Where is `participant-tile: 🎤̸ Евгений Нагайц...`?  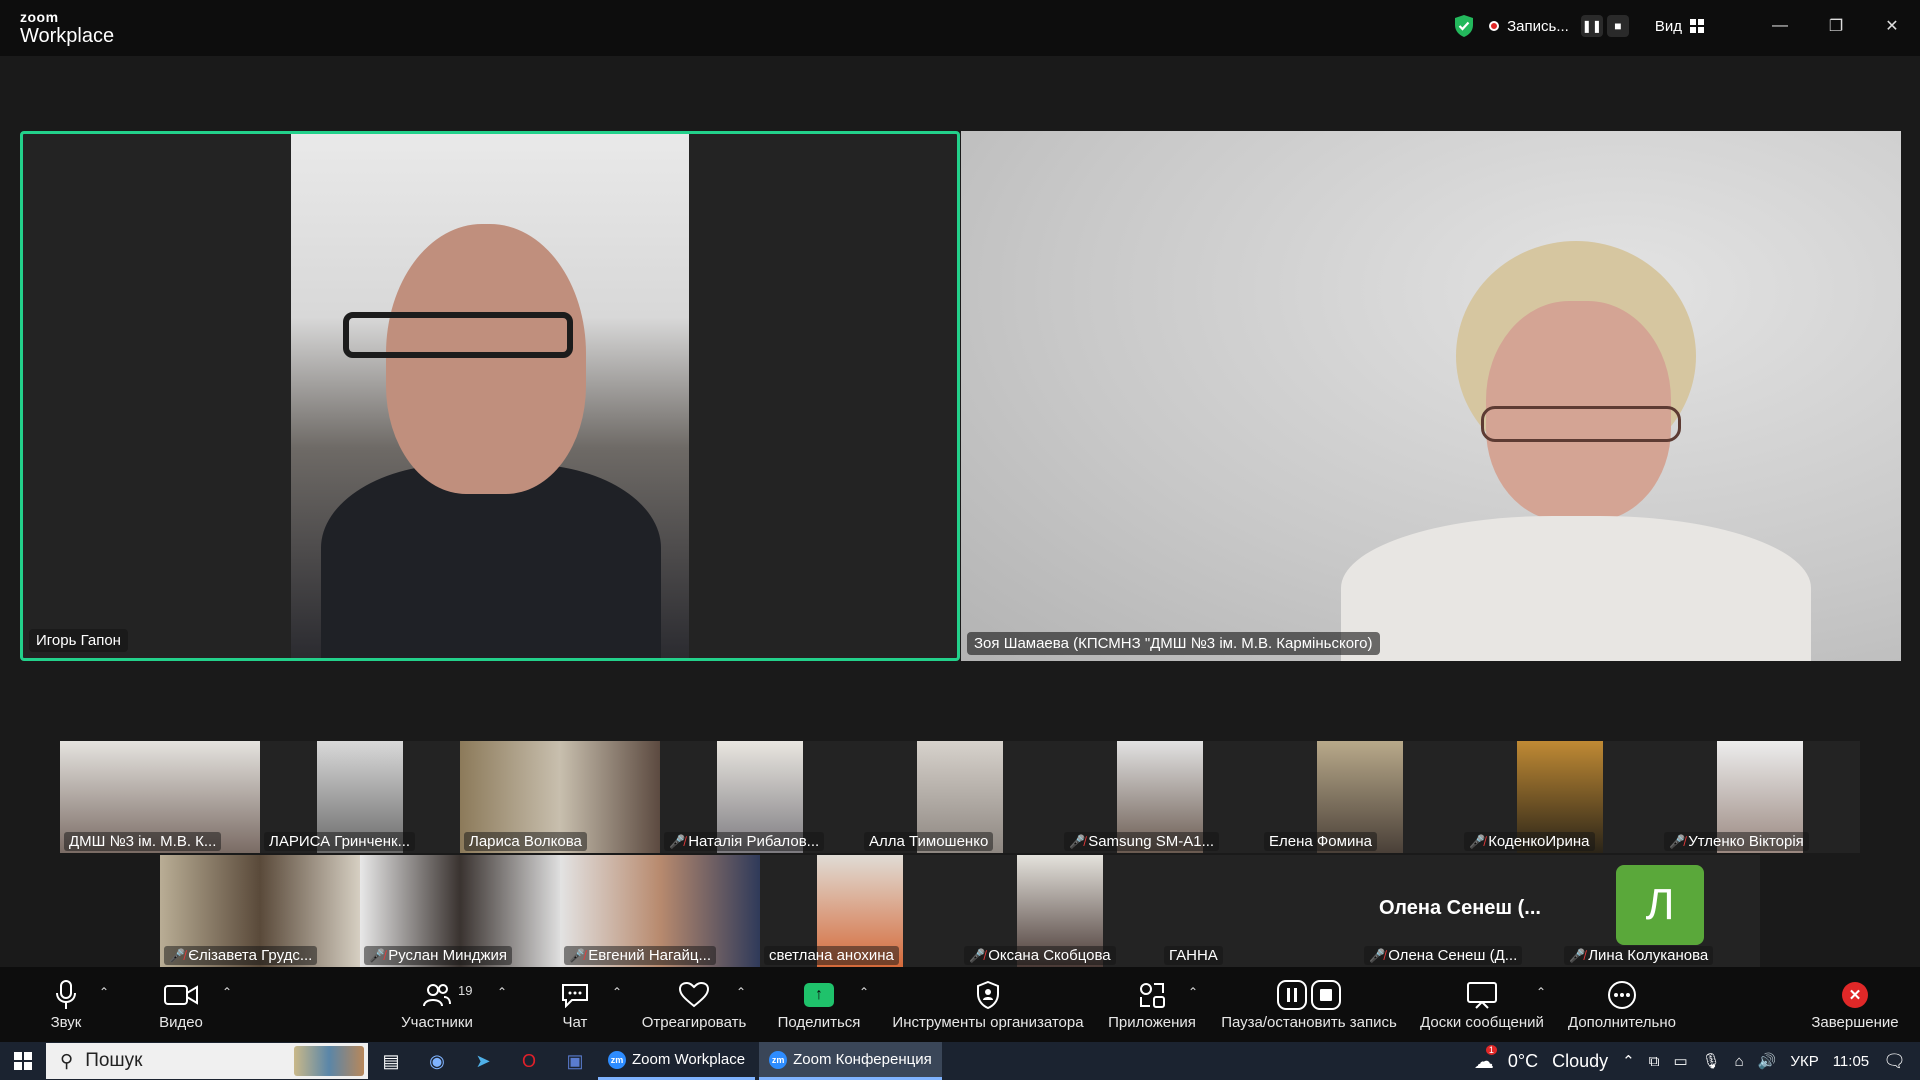
participant-tile: 🎤̸ Евгений Нагайц... is located at coordinates (660, 911).